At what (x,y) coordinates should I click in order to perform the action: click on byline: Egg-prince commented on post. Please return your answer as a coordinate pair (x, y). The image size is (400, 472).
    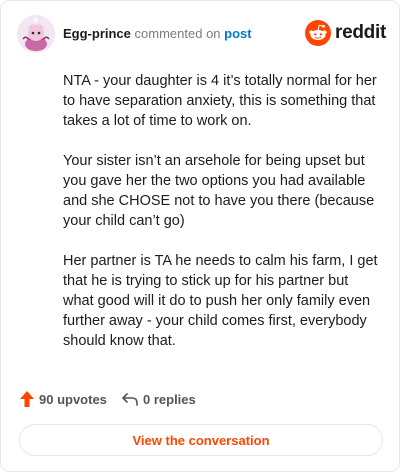
    Looking at the image, I should click on (157, 34).